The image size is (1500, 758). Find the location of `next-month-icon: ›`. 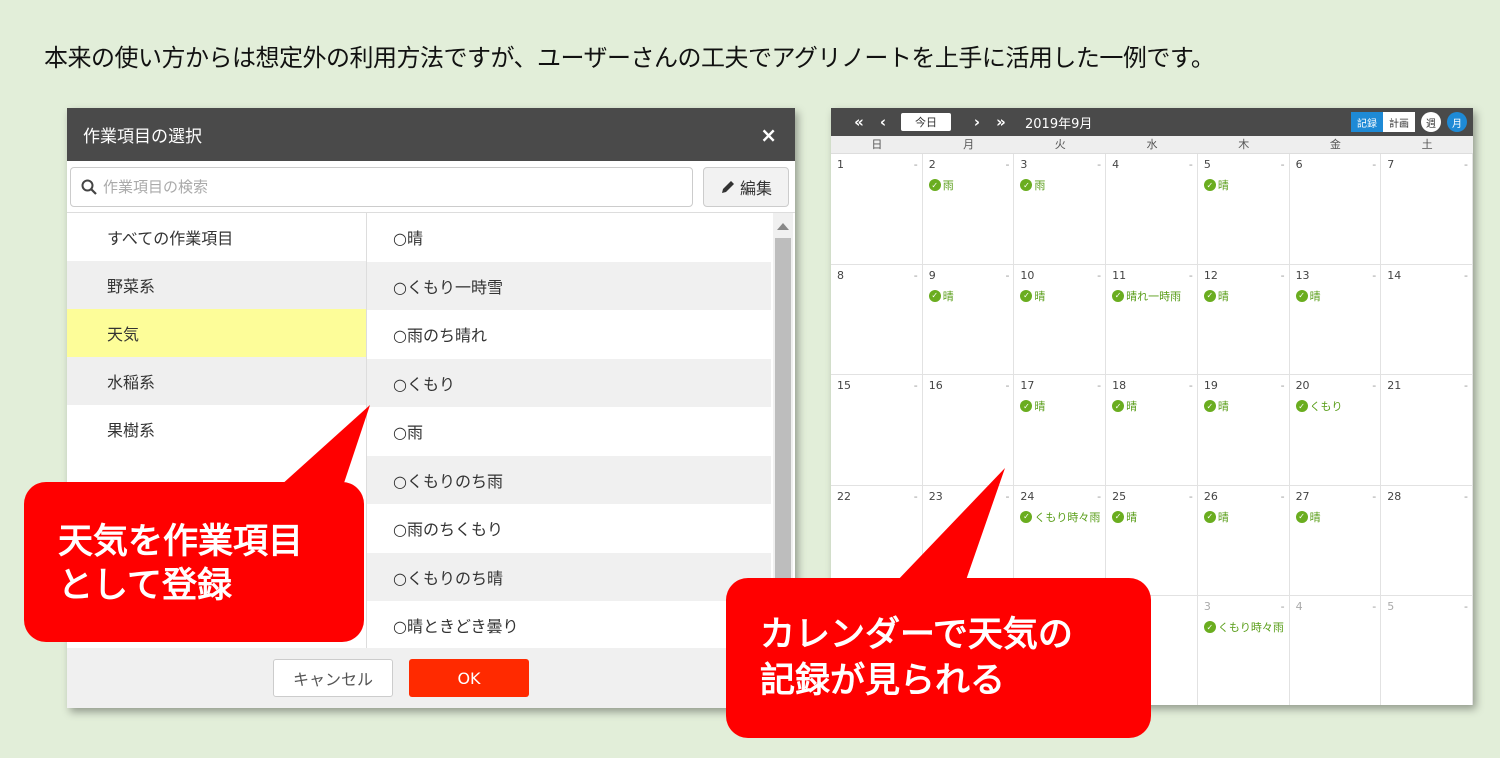

next-month-icon: › is located at coordinates (977, 122).